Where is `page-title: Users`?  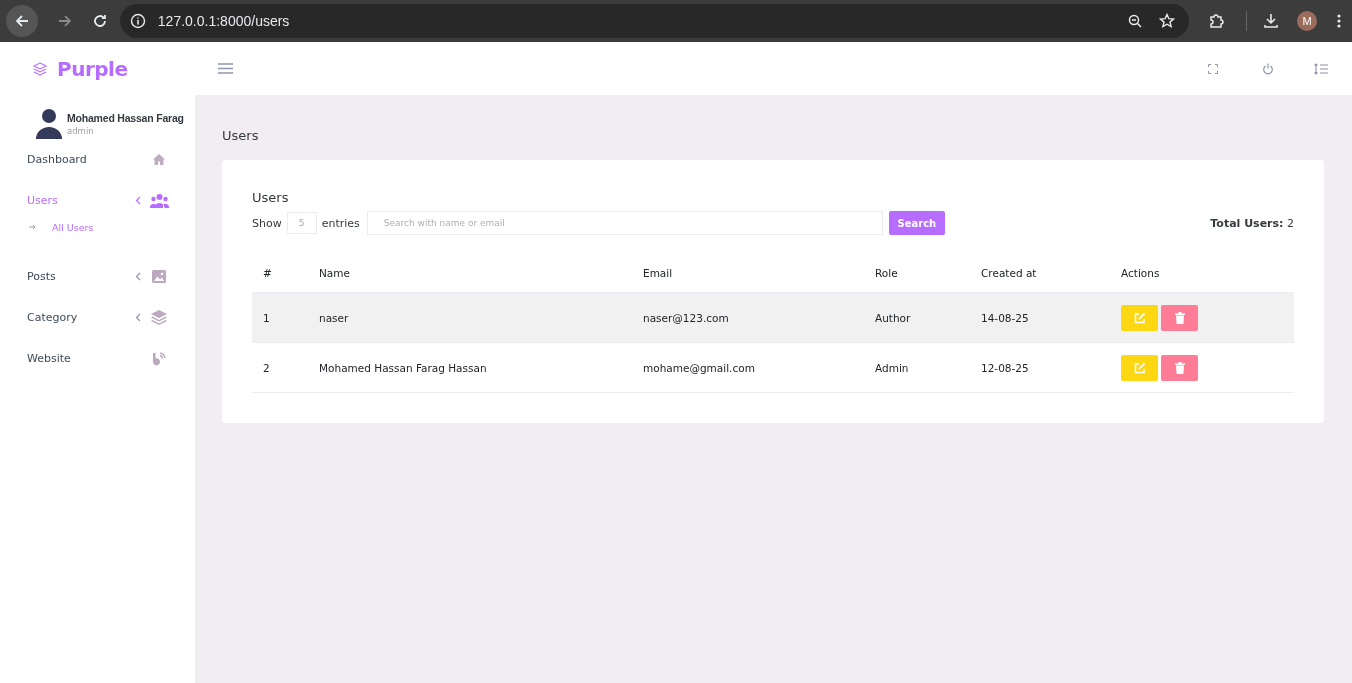 page-title: Users is located at coordinates (241, 135).